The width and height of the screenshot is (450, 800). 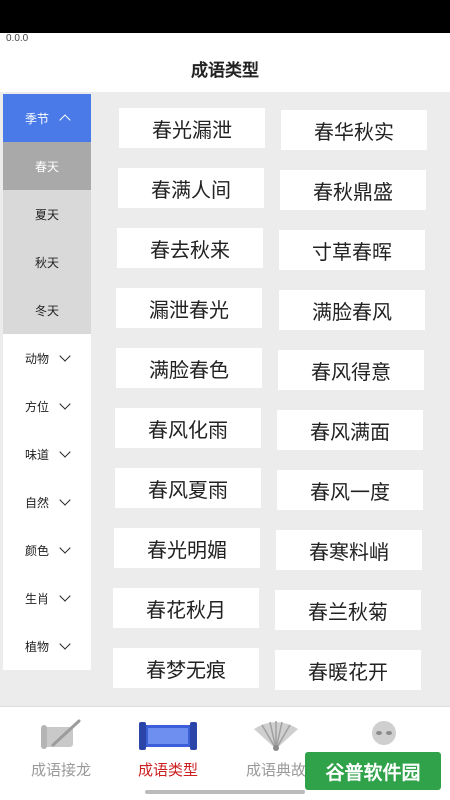 What do you see at coordinates (187, 548) in the screenshot?
I see `idiom-button: 春光明媚` at bounding box center [187, 548].